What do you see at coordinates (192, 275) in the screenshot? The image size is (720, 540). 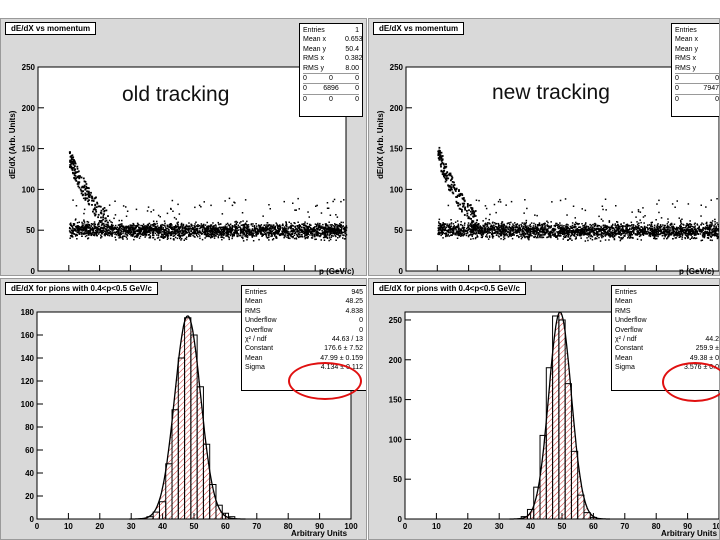 I see `x-tick-label: 1` at bounding box center [192, 275].